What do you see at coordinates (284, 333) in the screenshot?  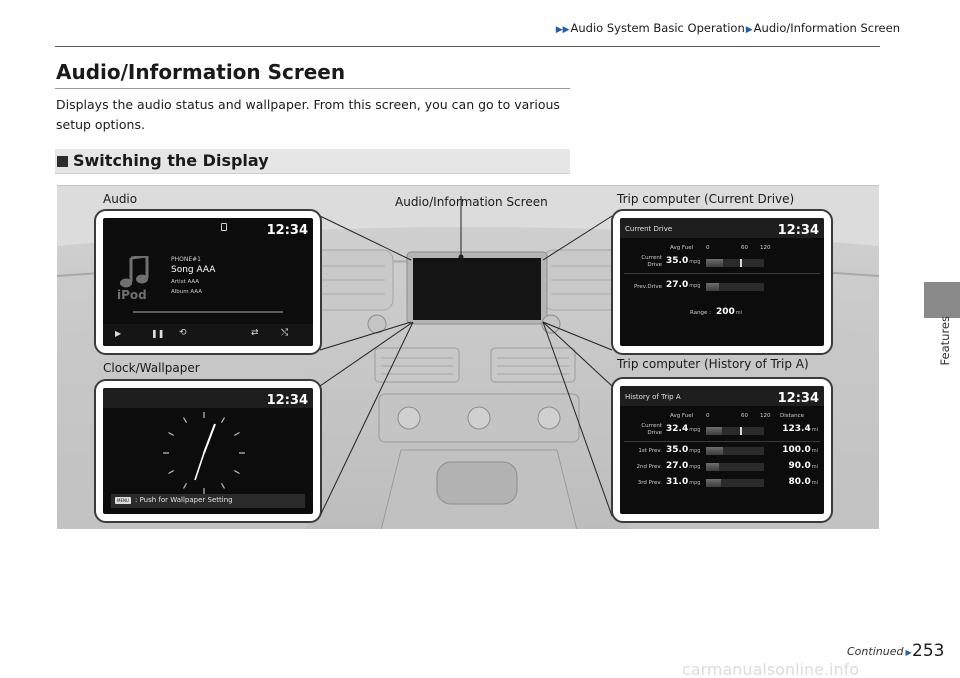 I see `shuffle-all-icon: ⤭` at bounding box center [284, 333].